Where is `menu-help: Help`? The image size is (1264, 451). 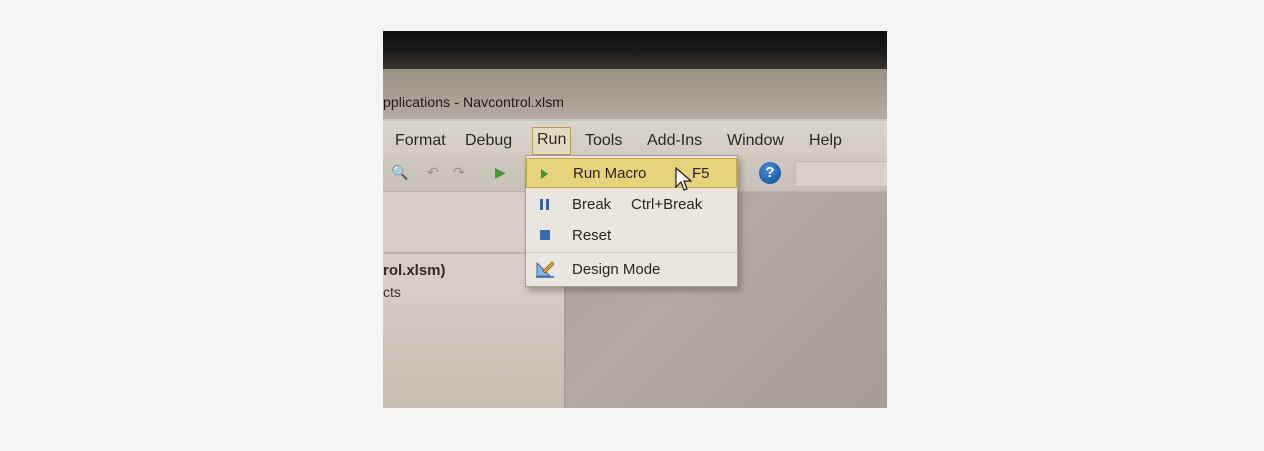
menu-help: Help is located at coordinates (825, 142).